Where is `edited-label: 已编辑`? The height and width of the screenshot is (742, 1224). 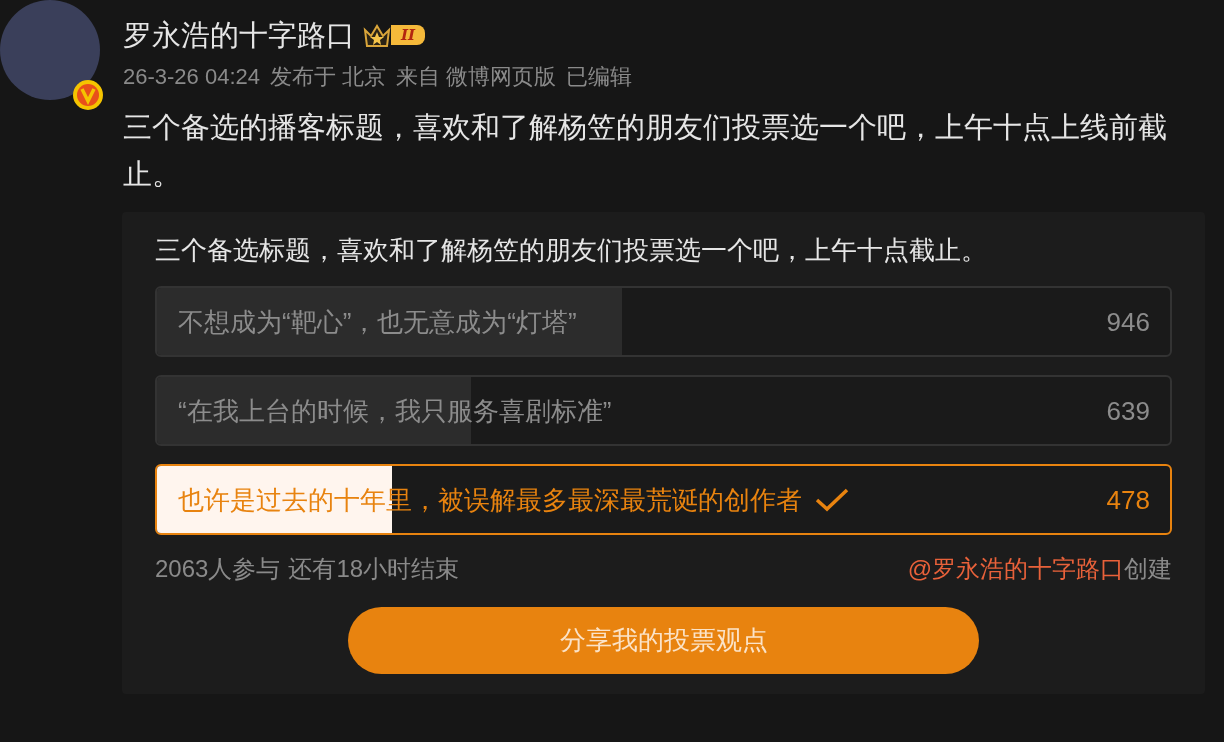 edited-label: 已编辑 is located at coordinates (599, 77).